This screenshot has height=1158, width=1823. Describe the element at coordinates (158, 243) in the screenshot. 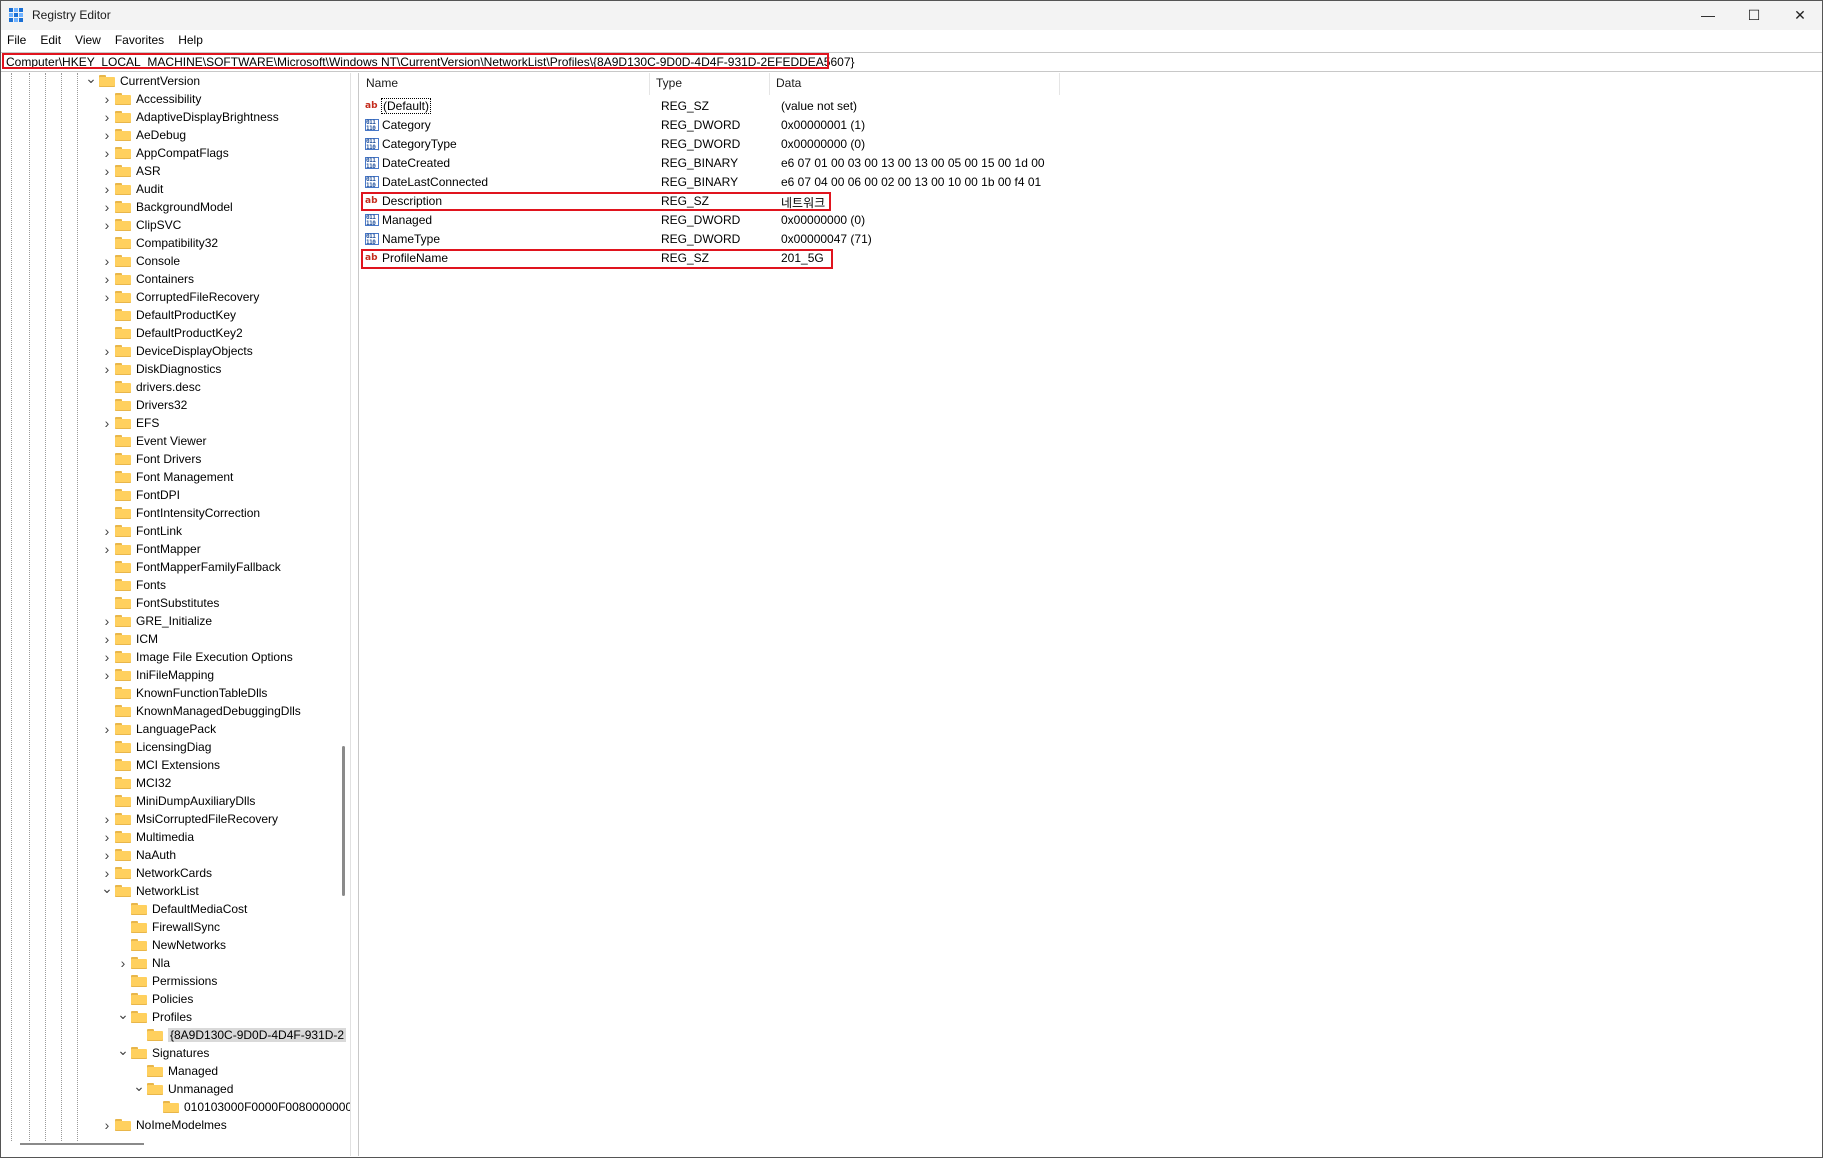

I see `tree-item: Compatibility32` at that location.